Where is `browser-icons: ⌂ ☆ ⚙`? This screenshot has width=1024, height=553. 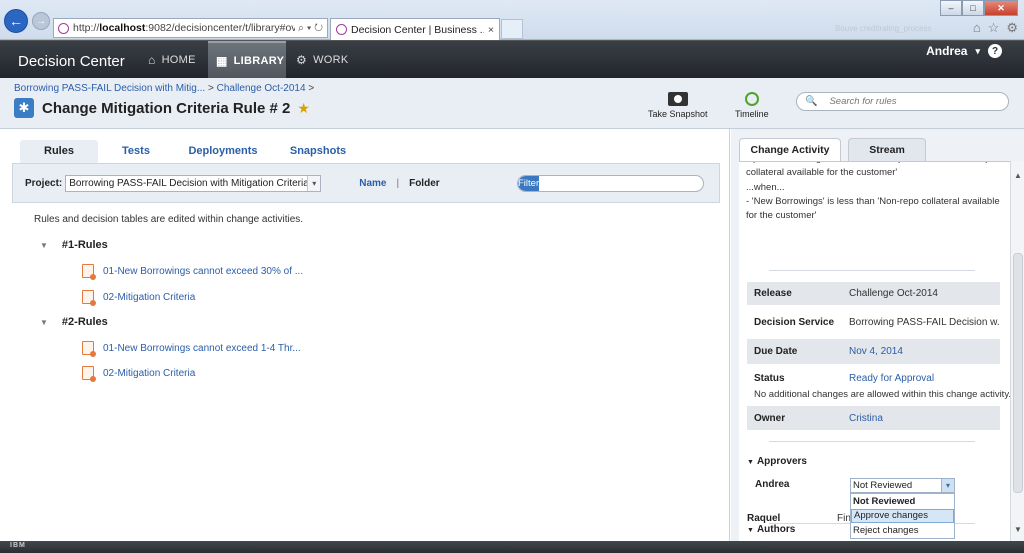 browser-icons: ⌂ ☆ ⚙ is located at coordinates (995, 28).